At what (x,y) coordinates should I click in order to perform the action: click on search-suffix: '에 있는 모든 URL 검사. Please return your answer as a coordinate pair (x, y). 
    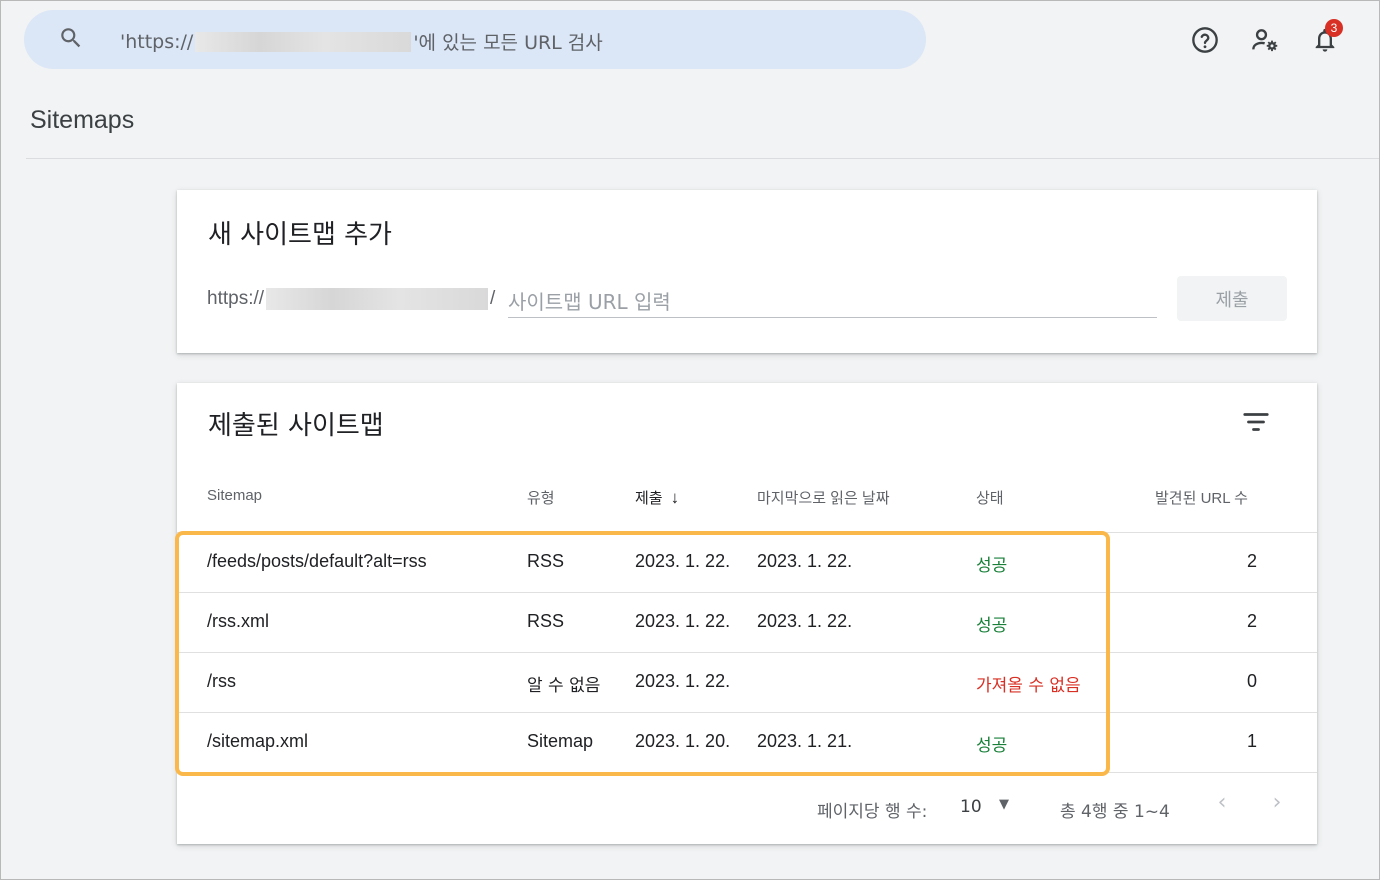
    Looking at the image, I should click on (508, 43).